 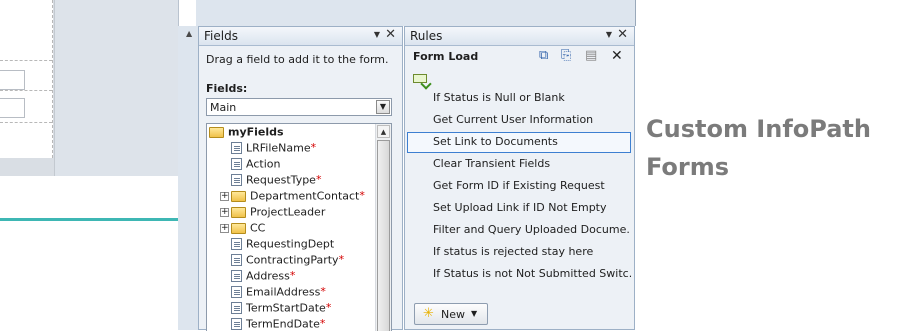 What do you see at coordinates (283, 292) in the screenshot?
I see `tree-item-label: EmailAddress` at bounding box center [283, 292].